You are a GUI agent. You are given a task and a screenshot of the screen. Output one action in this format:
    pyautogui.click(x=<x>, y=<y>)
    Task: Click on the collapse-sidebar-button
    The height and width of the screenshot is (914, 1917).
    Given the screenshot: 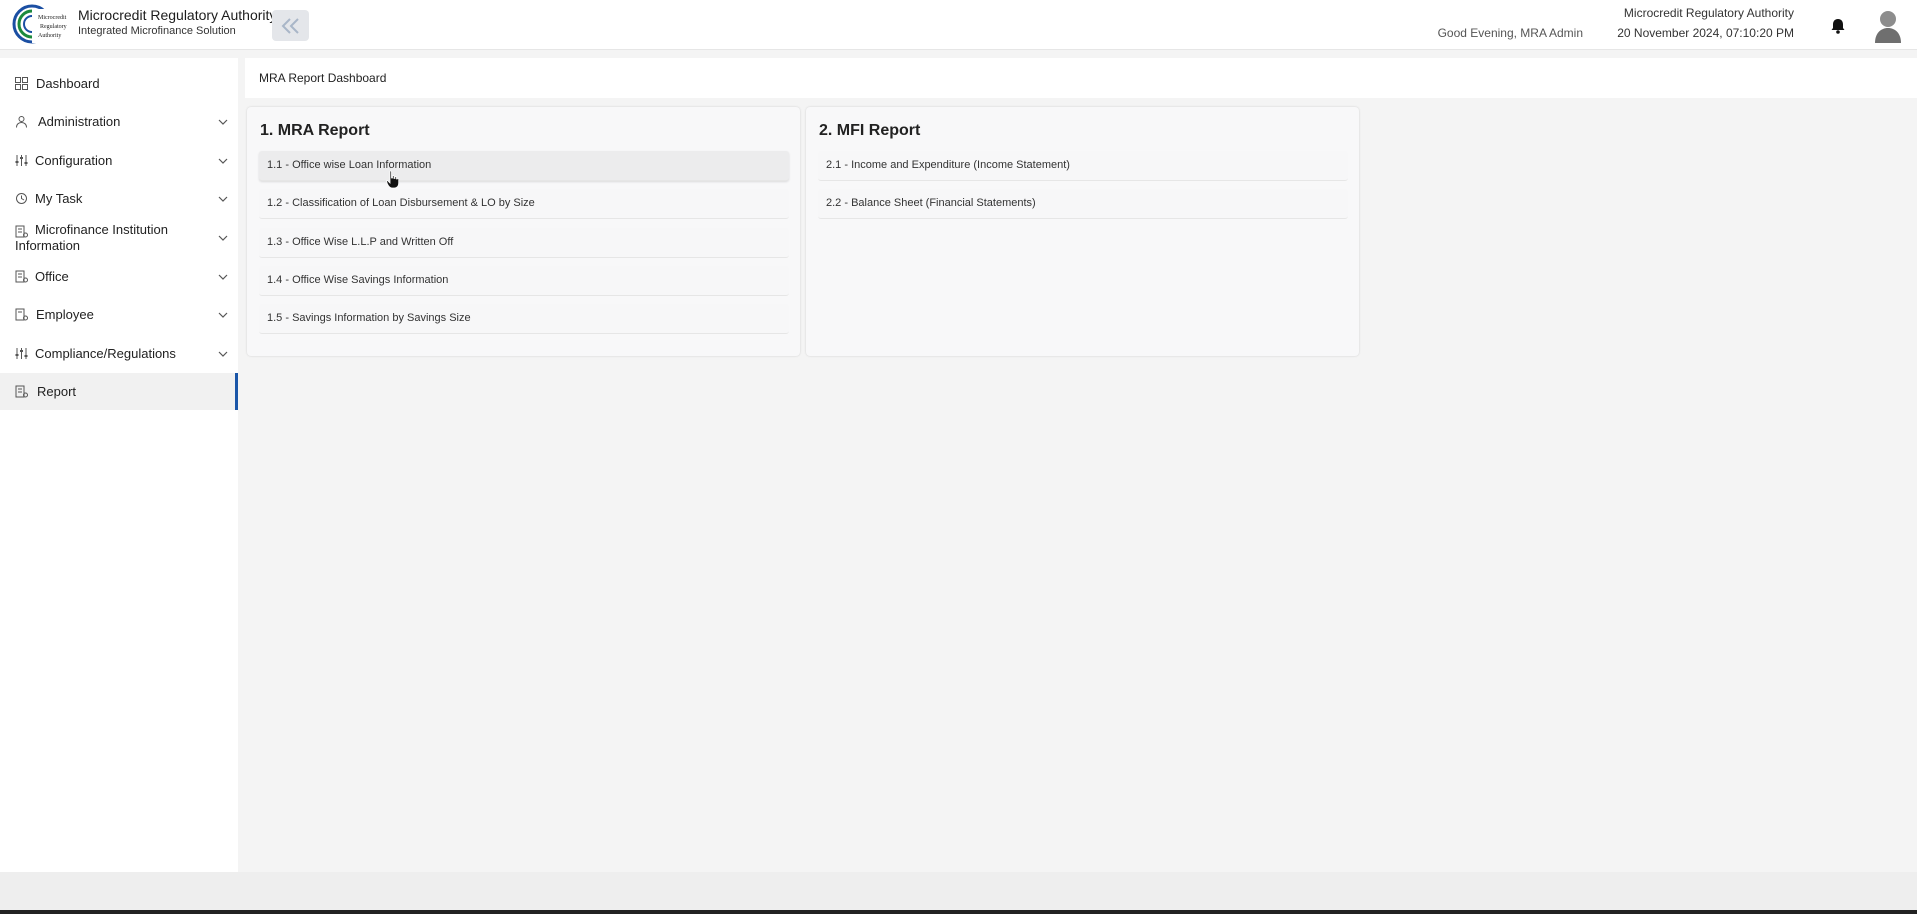 What is the action you would take?
    pyautogui.click(x=290, y=25)
    